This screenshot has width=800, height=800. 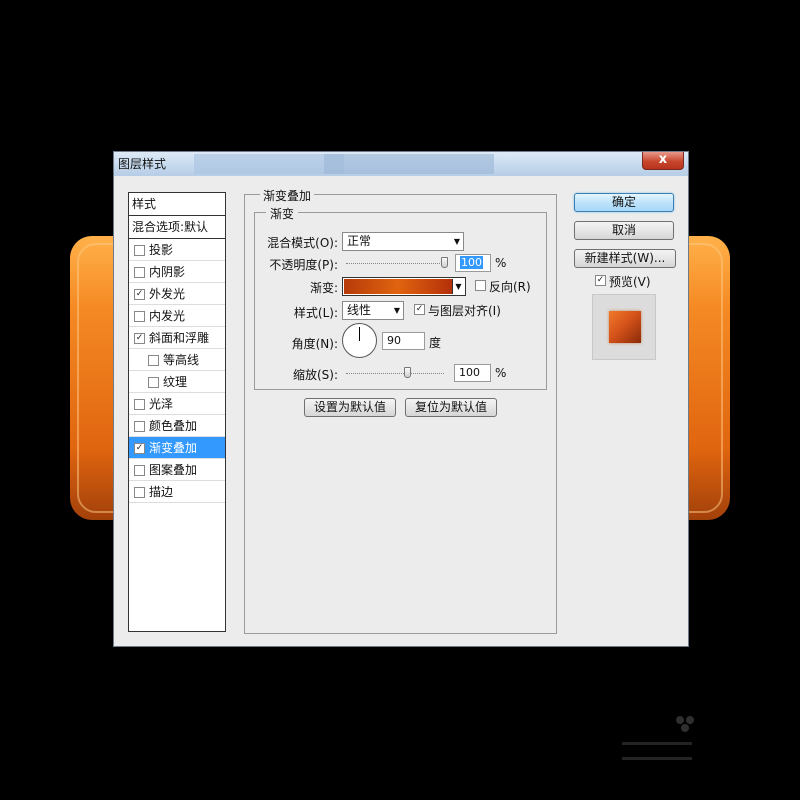 I want to click on scale-input: 100, so click(x=472, y=373).